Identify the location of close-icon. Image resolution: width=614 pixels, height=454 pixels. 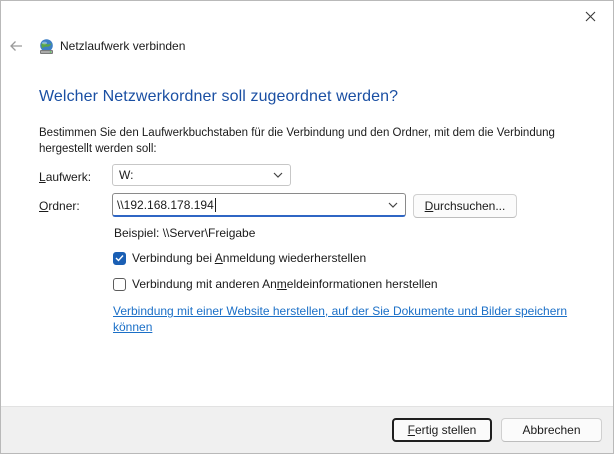
(590, 16).